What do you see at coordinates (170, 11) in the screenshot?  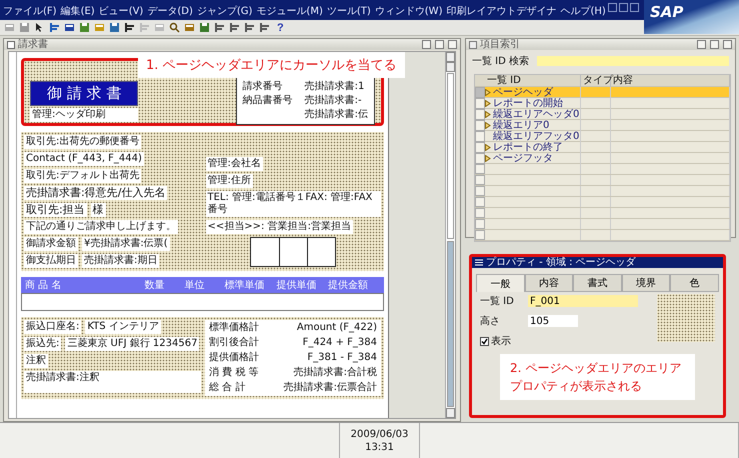 I see `menu-item: データ(D)` at bounding box center [170, 11].